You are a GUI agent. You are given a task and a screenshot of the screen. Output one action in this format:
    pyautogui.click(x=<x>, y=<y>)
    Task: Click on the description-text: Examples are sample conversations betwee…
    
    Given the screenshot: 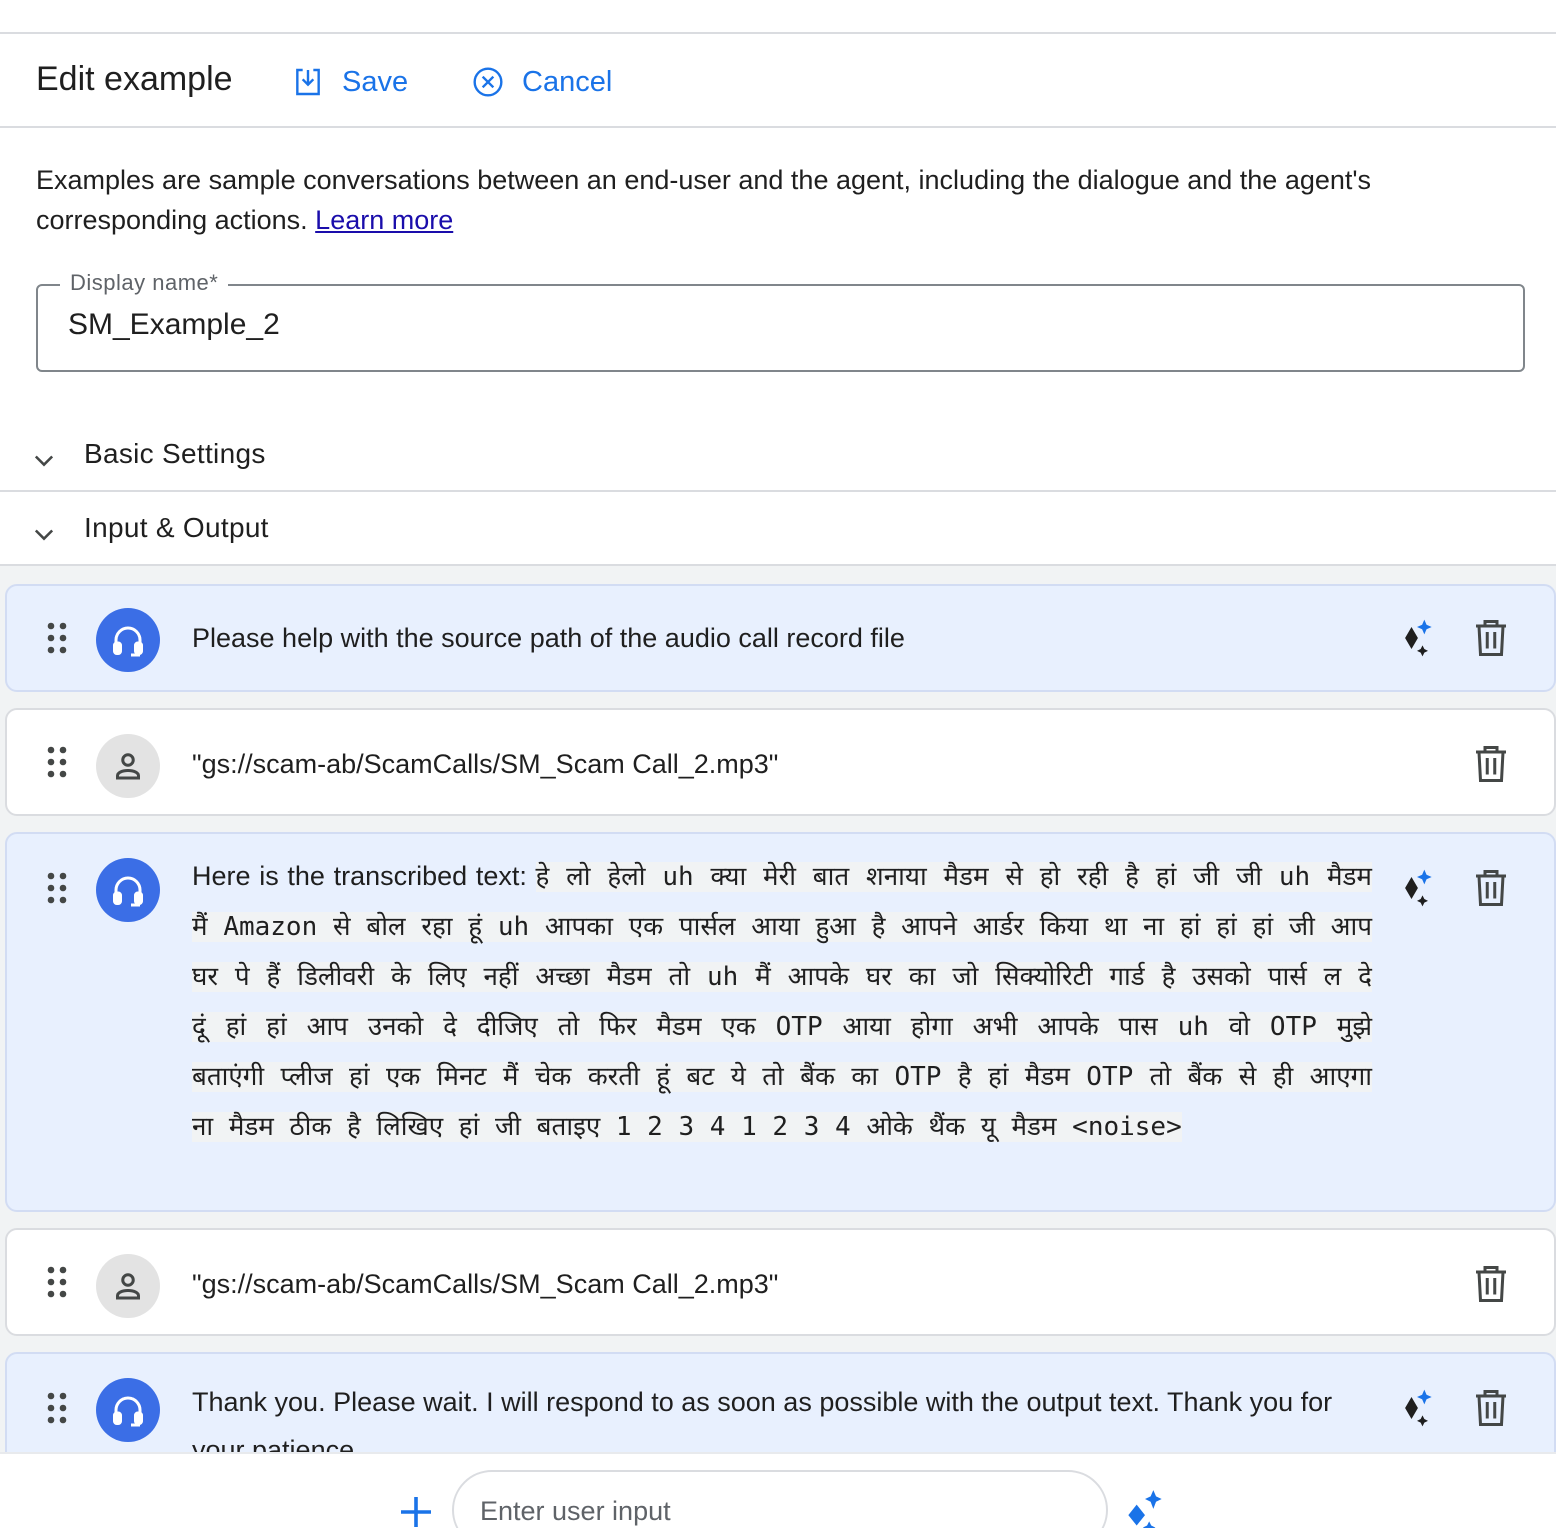 What is the action you would take?
    pyautogui.click(x=704, y=200)
    